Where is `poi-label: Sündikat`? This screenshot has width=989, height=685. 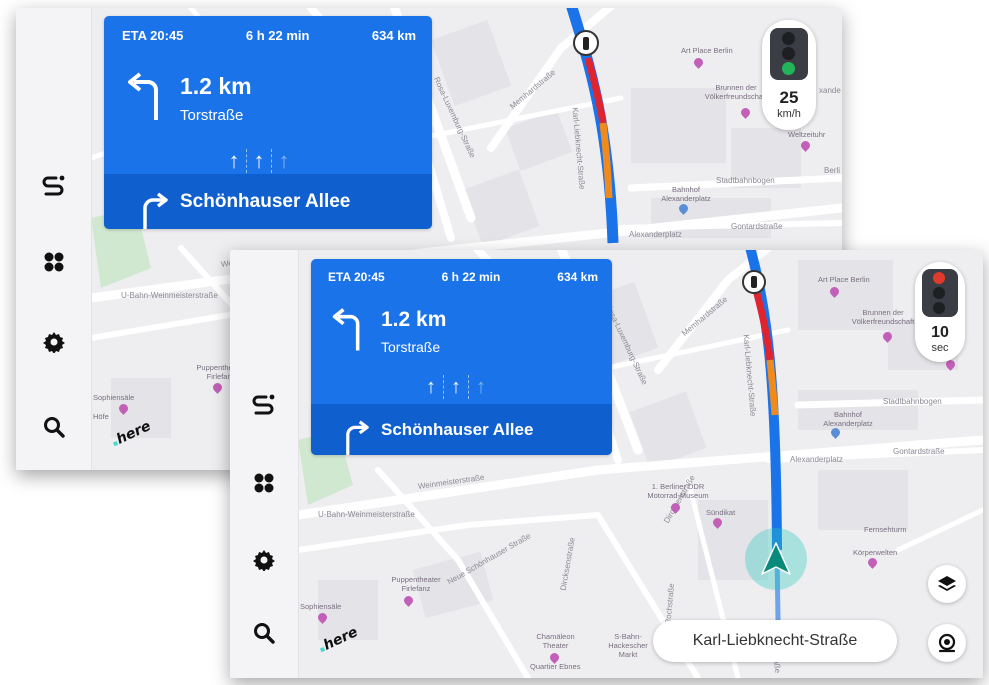
poi-label: Sündikat is located at coordinates (721, 512).